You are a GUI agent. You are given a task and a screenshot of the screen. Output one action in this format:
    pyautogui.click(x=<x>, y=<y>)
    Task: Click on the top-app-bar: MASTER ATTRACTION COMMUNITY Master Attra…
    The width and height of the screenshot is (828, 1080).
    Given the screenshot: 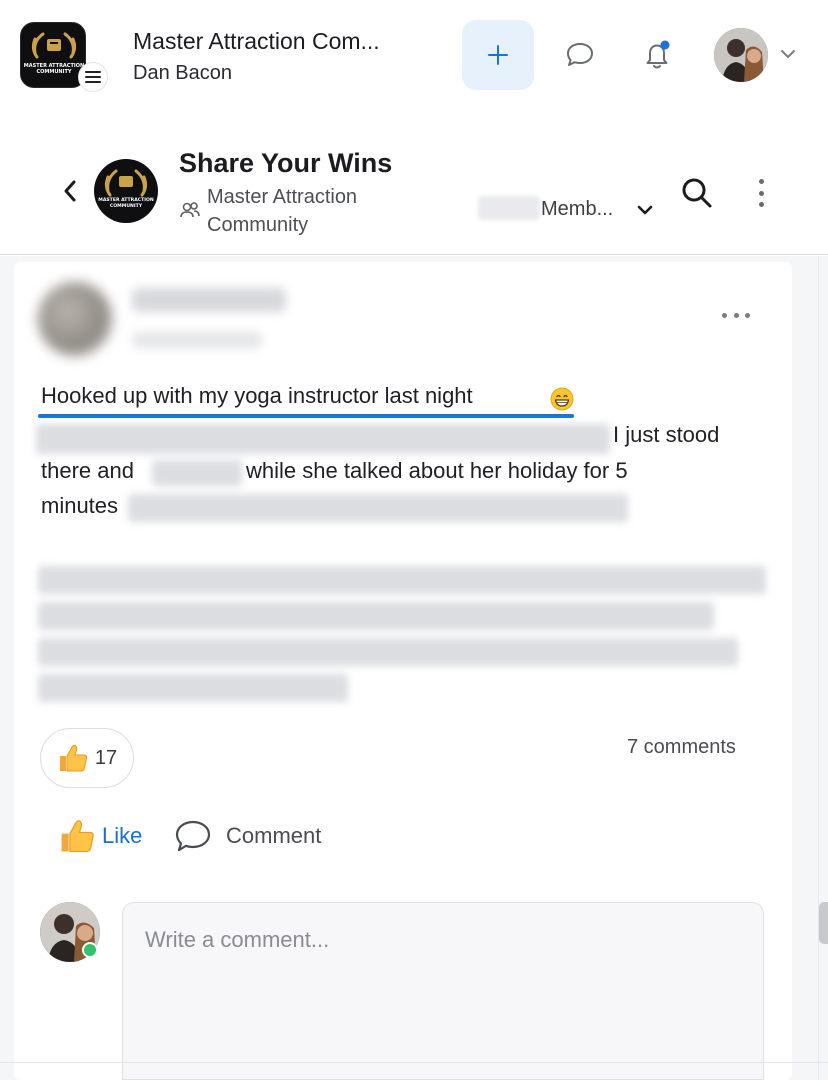 What is the action you would take?
    pyautogui.click(x=414, y=56)
    